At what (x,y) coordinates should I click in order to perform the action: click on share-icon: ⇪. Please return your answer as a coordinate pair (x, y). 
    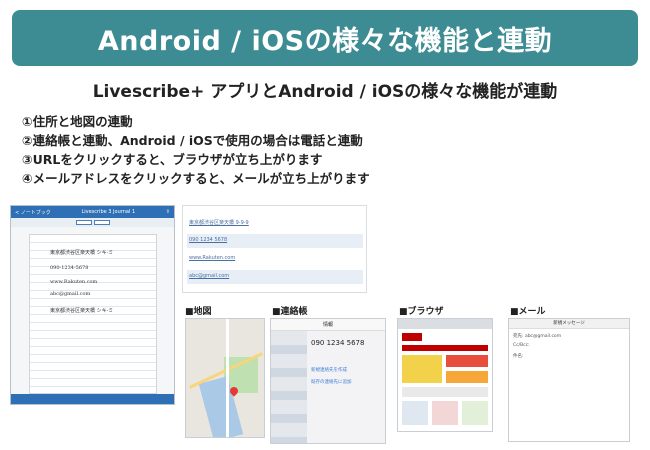
    Looking at the image, I should click on (168, 212).